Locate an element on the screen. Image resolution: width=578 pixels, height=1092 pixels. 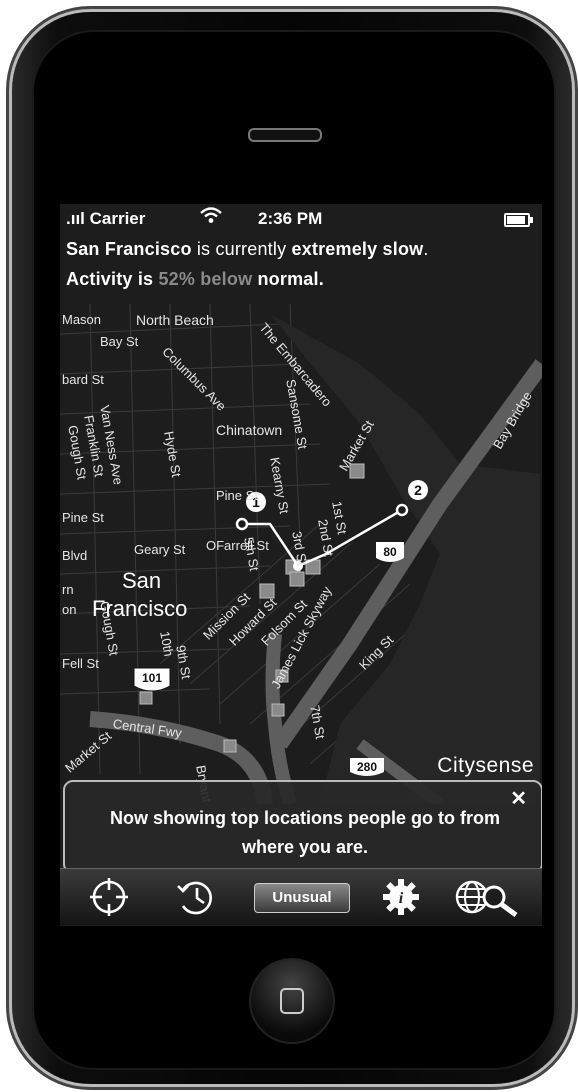
map-label-rn: rn is located at coordinates (68, 589).